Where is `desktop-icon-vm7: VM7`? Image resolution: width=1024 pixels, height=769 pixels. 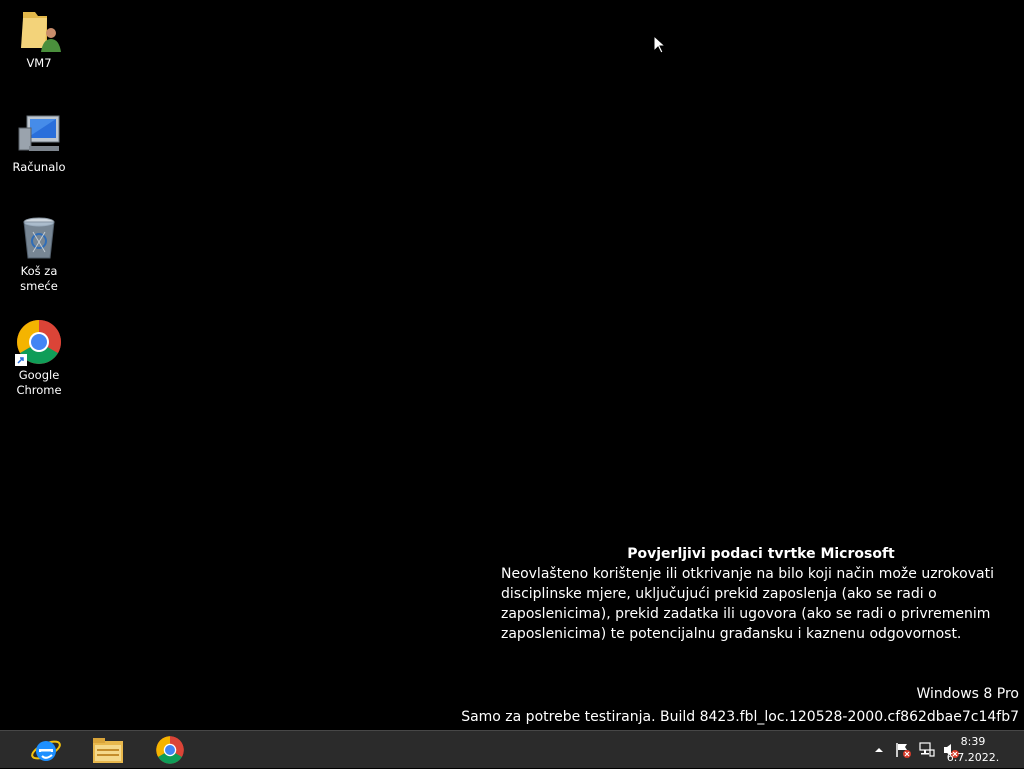
desktop-icon-vm7: VM7 is located at coordinates (39, 38).